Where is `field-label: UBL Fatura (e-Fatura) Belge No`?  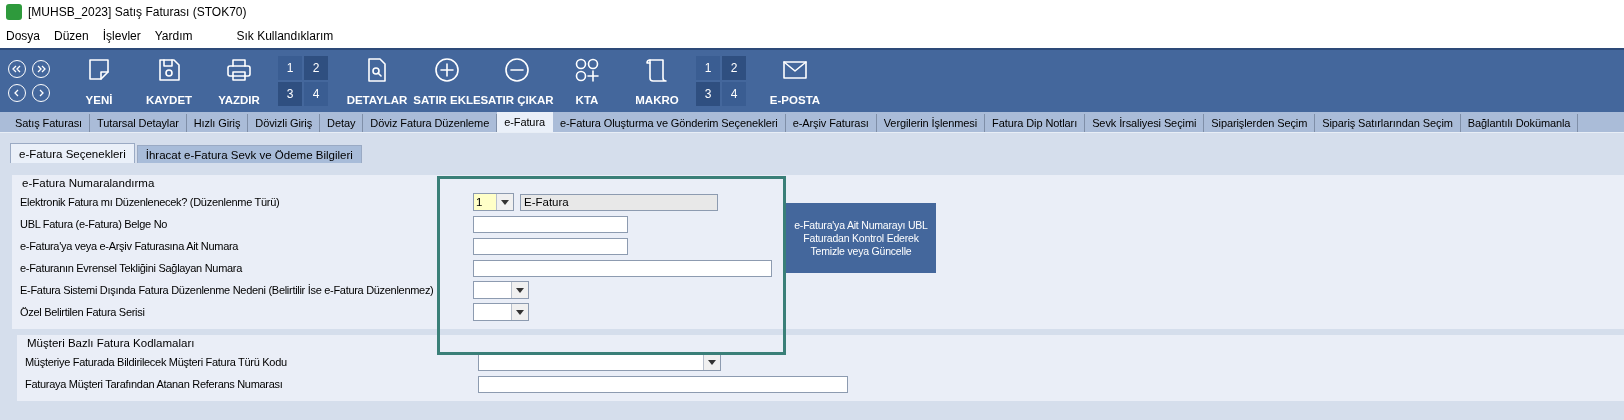
field-label: UBL Fatura (e-Fatura) Belge No is located at coordinates (94, 224).